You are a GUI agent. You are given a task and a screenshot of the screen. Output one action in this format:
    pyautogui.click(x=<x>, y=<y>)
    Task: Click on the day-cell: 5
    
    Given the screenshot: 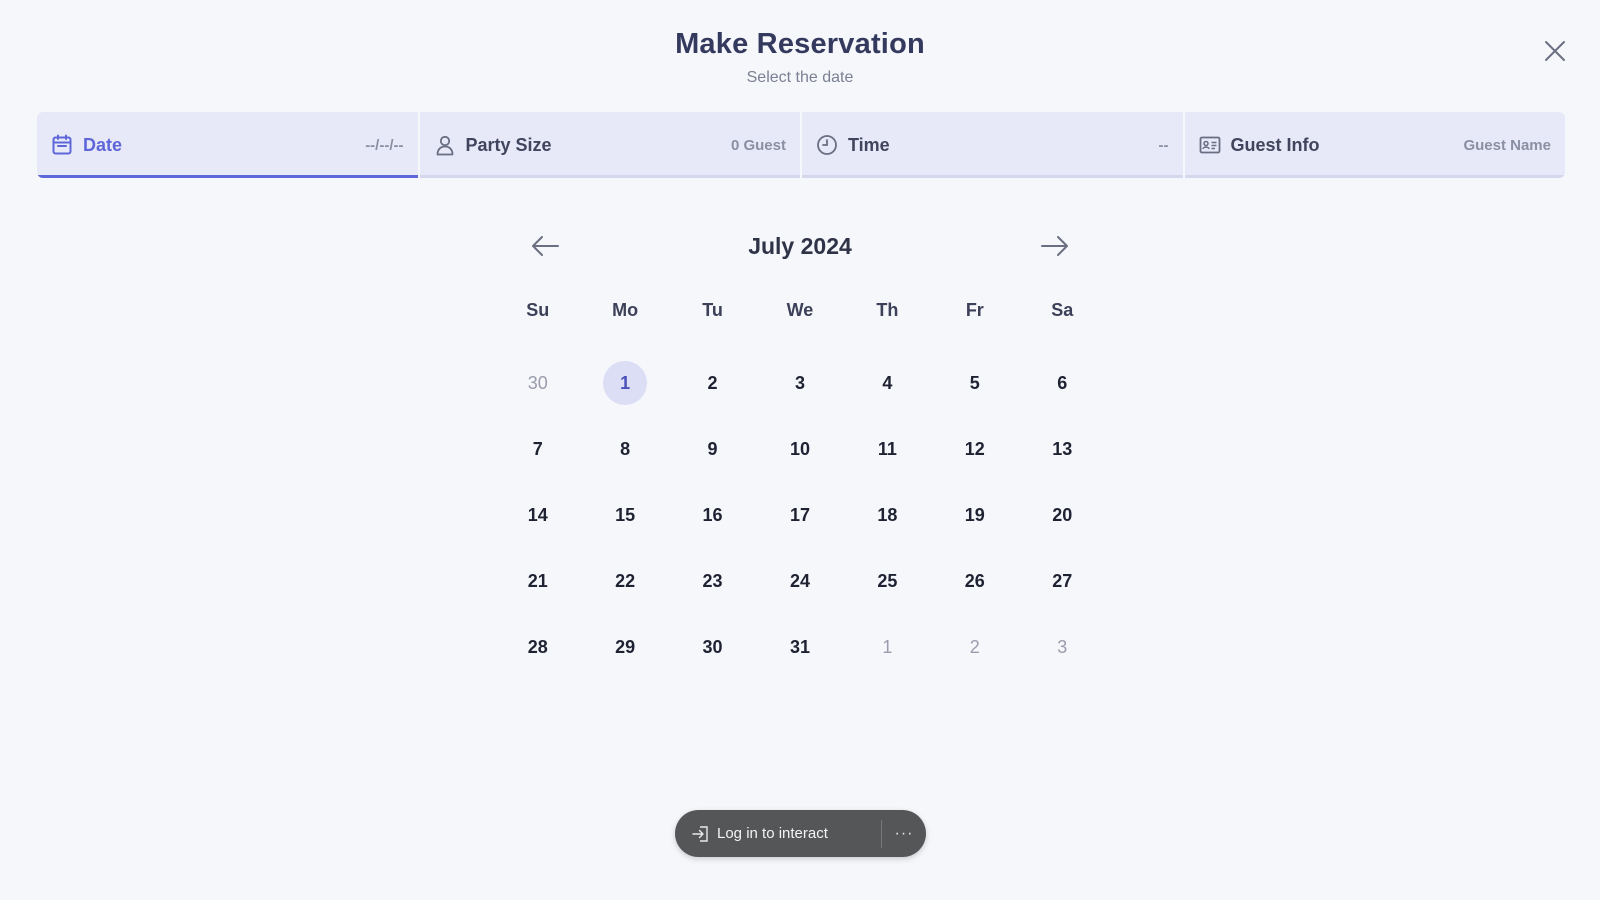 What is the action you would take?
    pyautogui.click(x=974, y=383)
    